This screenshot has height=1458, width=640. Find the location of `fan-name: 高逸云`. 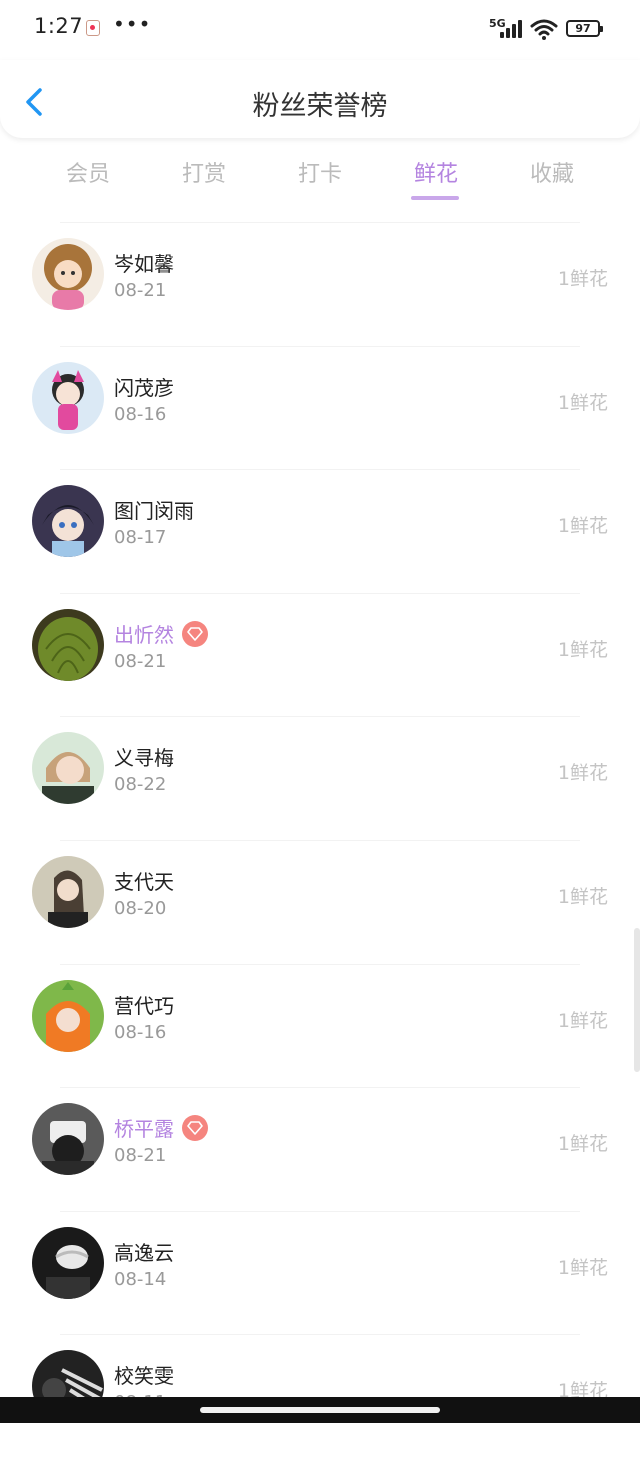

fan-name: 高逸云 is located at coordinates (144, 1252).